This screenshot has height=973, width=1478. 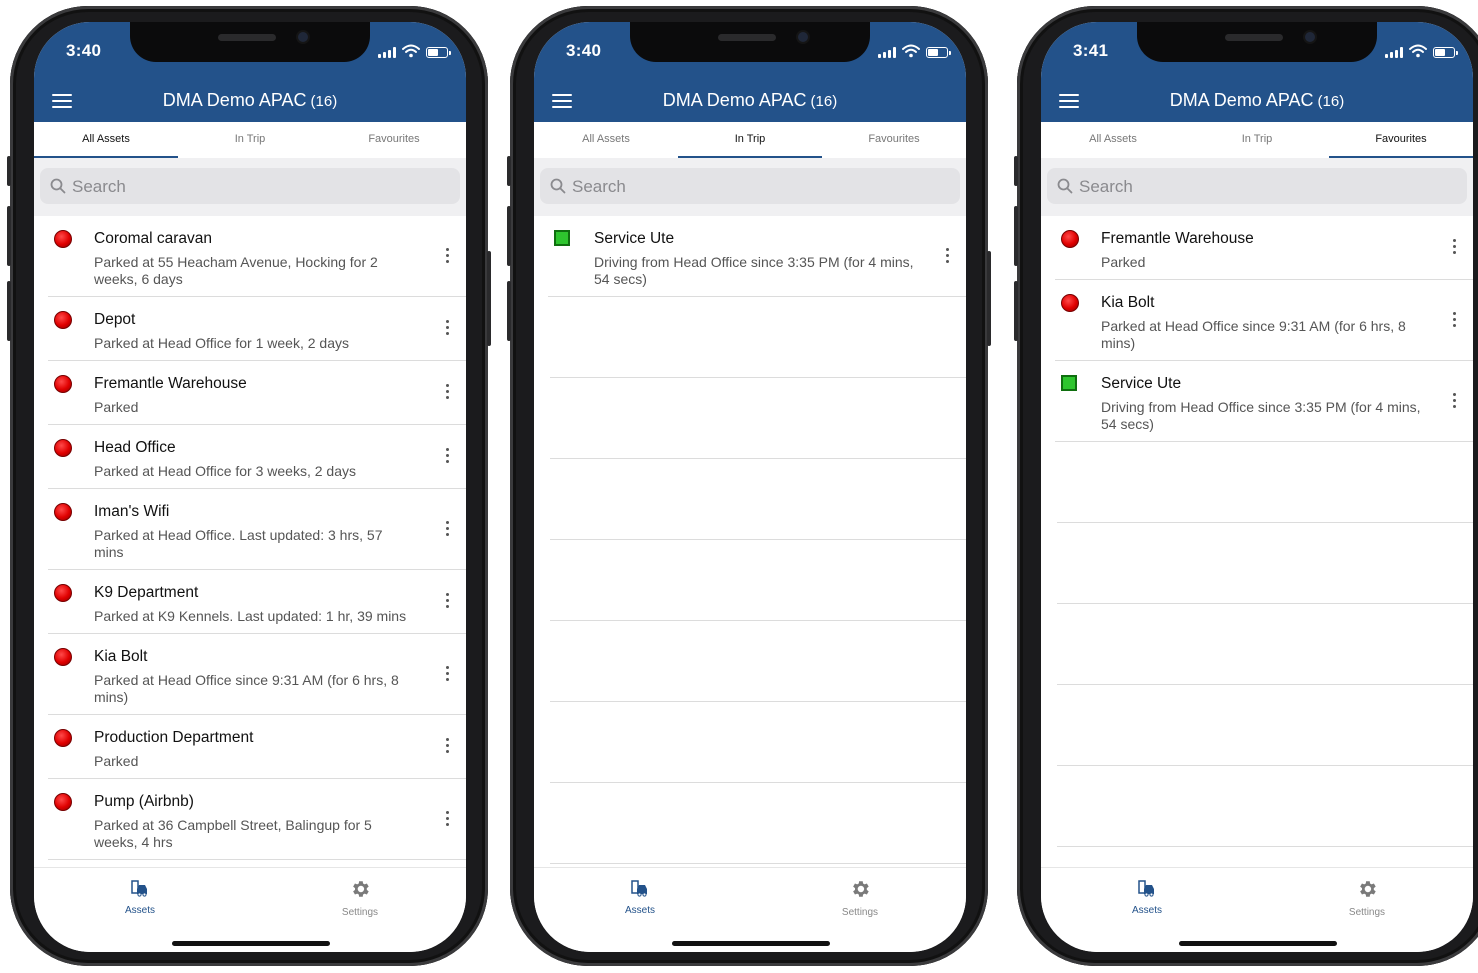 What do you see at coordinates (750, 42) in the screenshot?
I see `notch` at bounding box center [750, 42].